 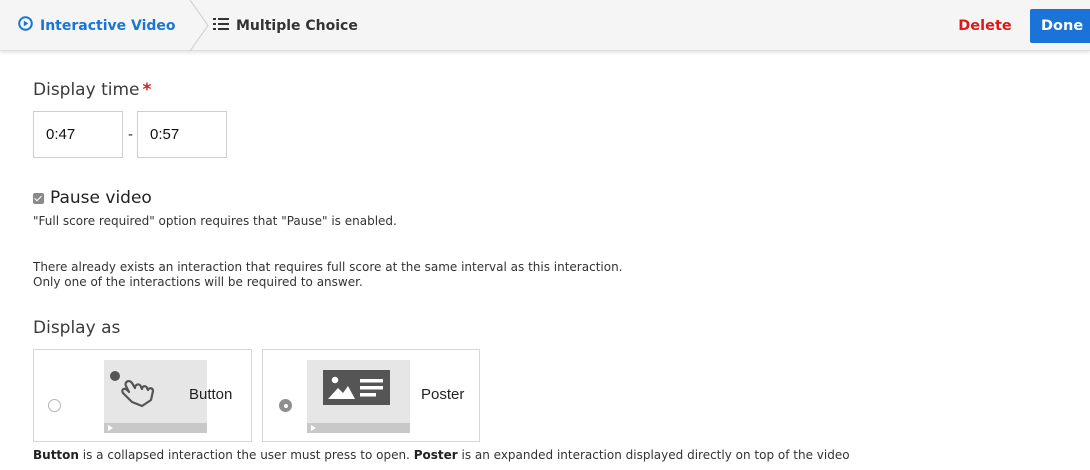 What do you see at coordinates (199, 25) in the screenshot?
I see `breadcrumb-separator` at bounding box center [199, 25].